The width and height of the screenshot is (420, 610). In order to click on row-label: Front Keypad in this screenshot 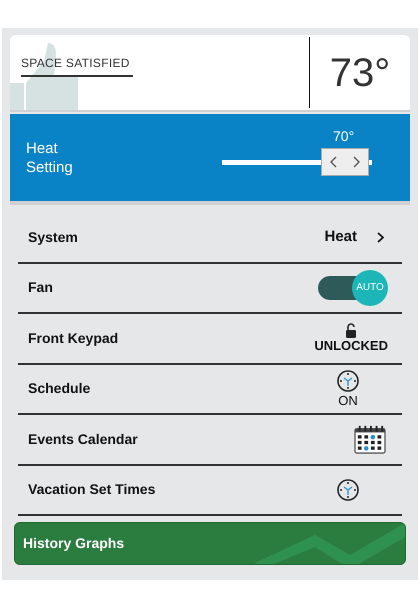, I will do `click(73, 338)`.